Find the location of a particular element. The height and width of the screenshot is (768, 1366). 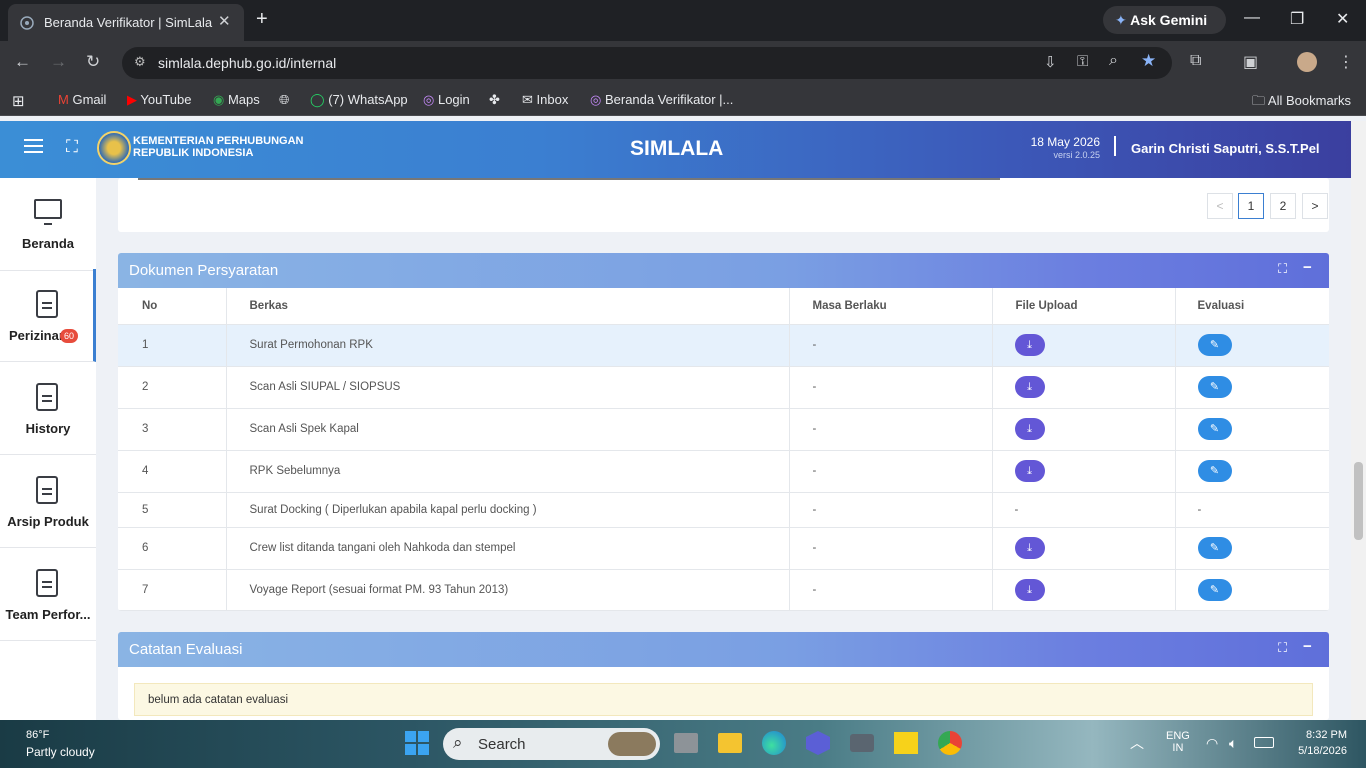

sticky-notes-icon is located at coordinates (906, 743).